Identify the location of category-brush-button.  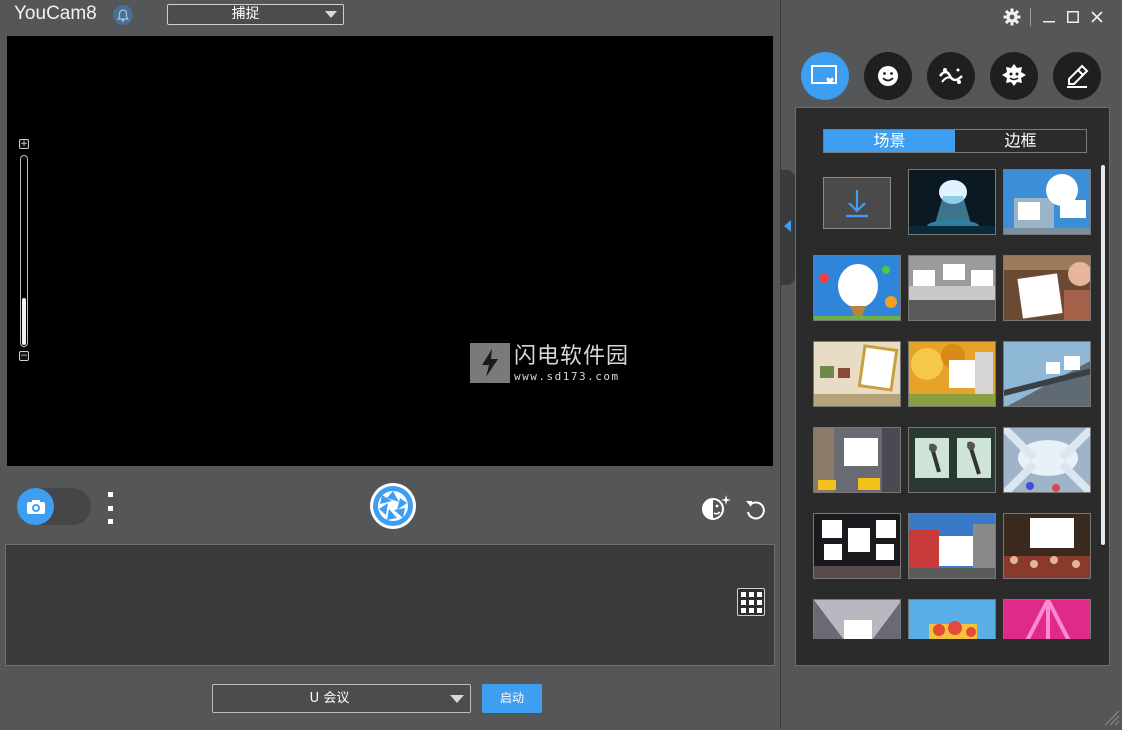
(1077, 76).